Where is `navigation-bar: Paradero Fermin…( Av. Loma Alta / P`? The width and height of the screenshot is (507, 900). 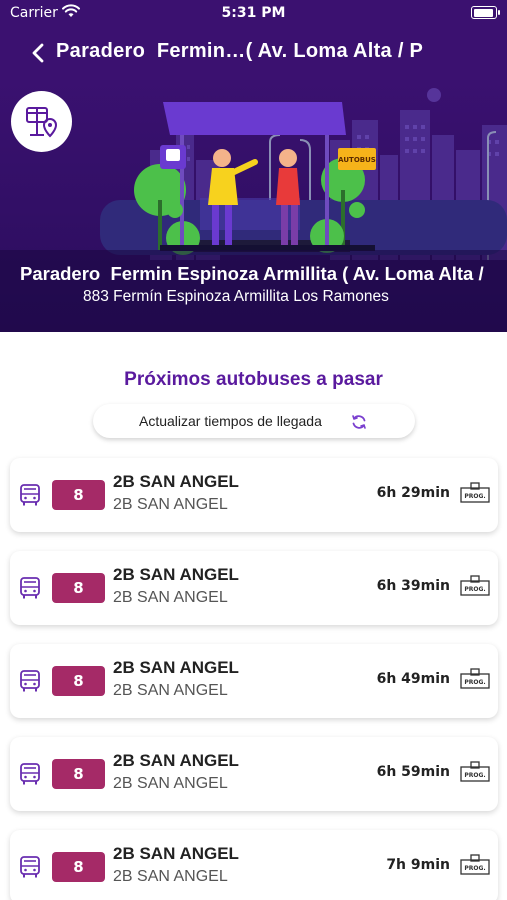
navigation-bar: Paradero Fermin…( Av. Loma Alta / P is located at coordinates (253, 54).